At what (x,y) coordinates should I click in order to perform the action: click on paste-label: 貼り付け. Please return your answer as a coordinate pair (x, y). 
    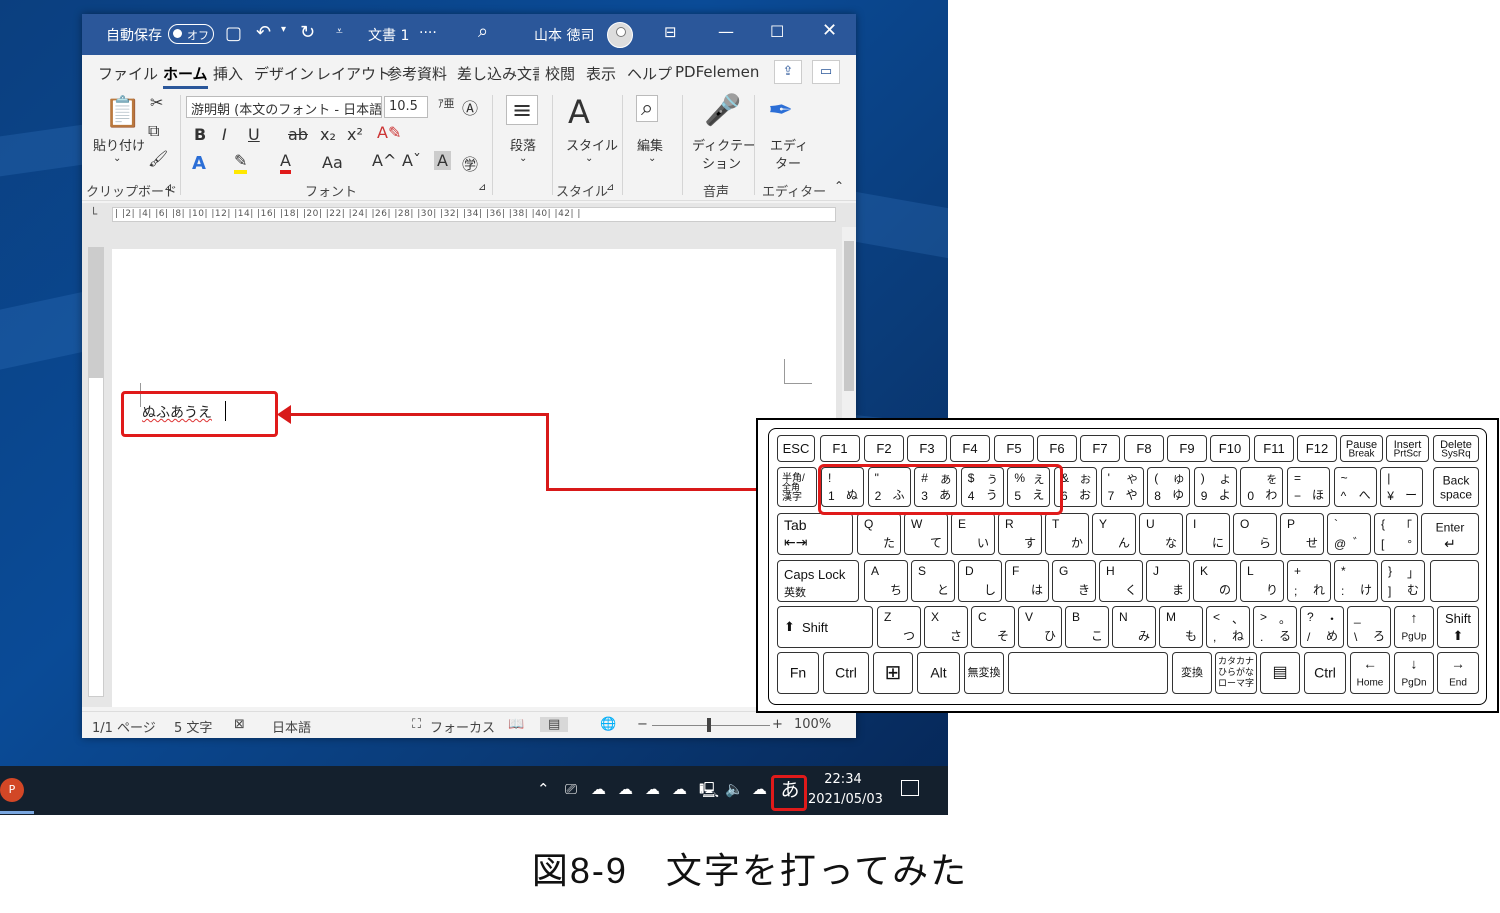
    Looking at the image, I should click on (119, 144).